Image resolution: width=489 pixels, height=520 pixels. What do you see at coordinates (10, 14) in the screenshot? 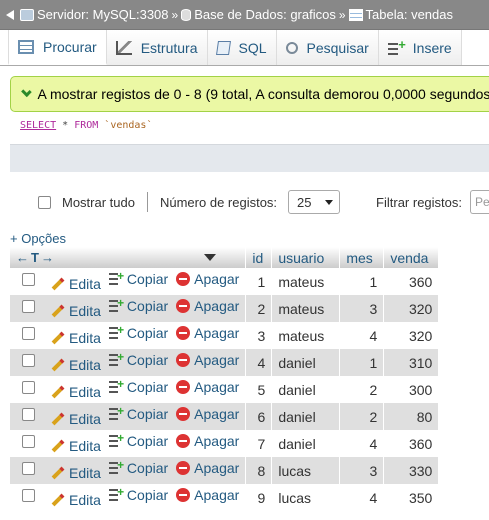
I see `back-arrow-icon` at bounding box center [10, 14].